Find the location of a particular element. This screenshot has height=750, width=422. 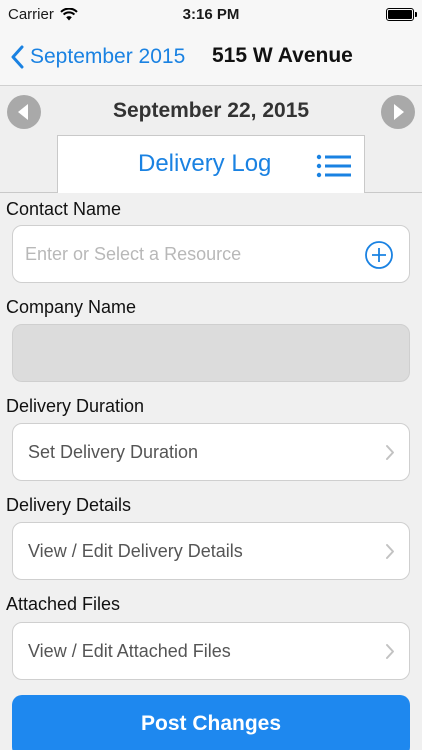

date-navigator: September 22, 2015 is located at coordinates (211, 111).